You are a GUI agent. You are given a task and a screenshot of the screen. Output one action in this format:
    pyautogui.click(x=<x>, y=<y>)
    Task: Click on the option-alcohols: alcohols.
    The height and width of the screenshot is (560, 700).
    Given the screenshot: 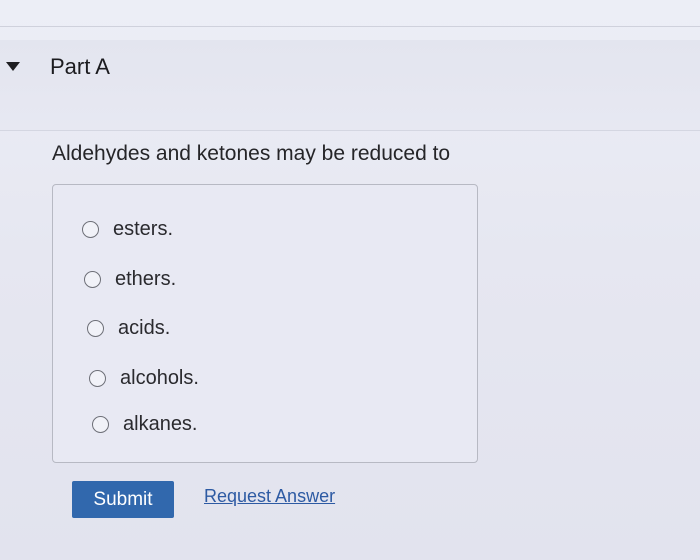 What is the action you would take?
    pyautogui.click(x=144, y=378)
    